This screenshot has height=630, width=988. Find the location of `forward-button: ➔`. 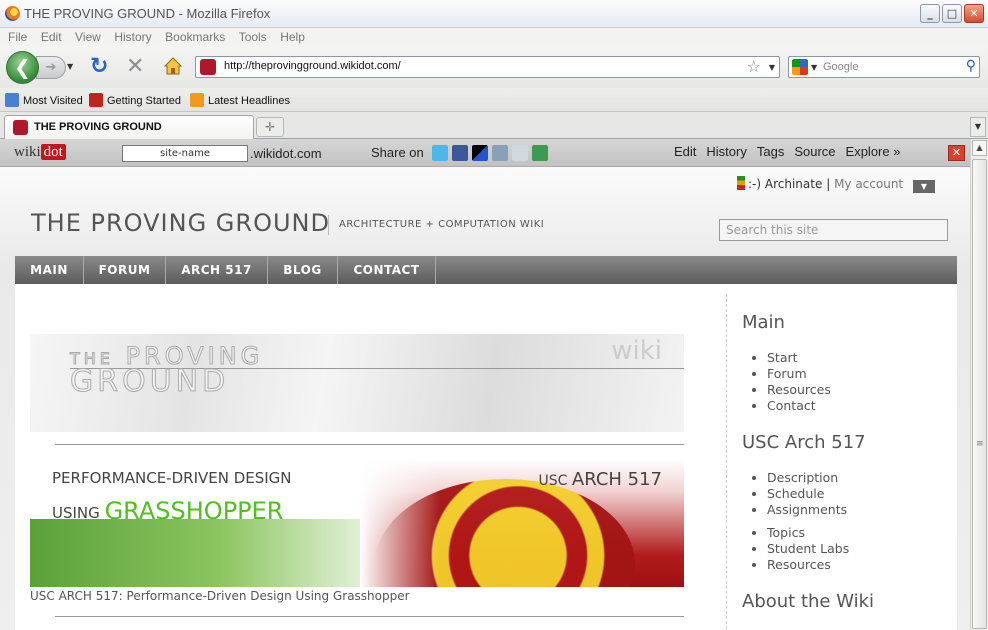

forward-button: ➔ is located at coordinates (51, 67).